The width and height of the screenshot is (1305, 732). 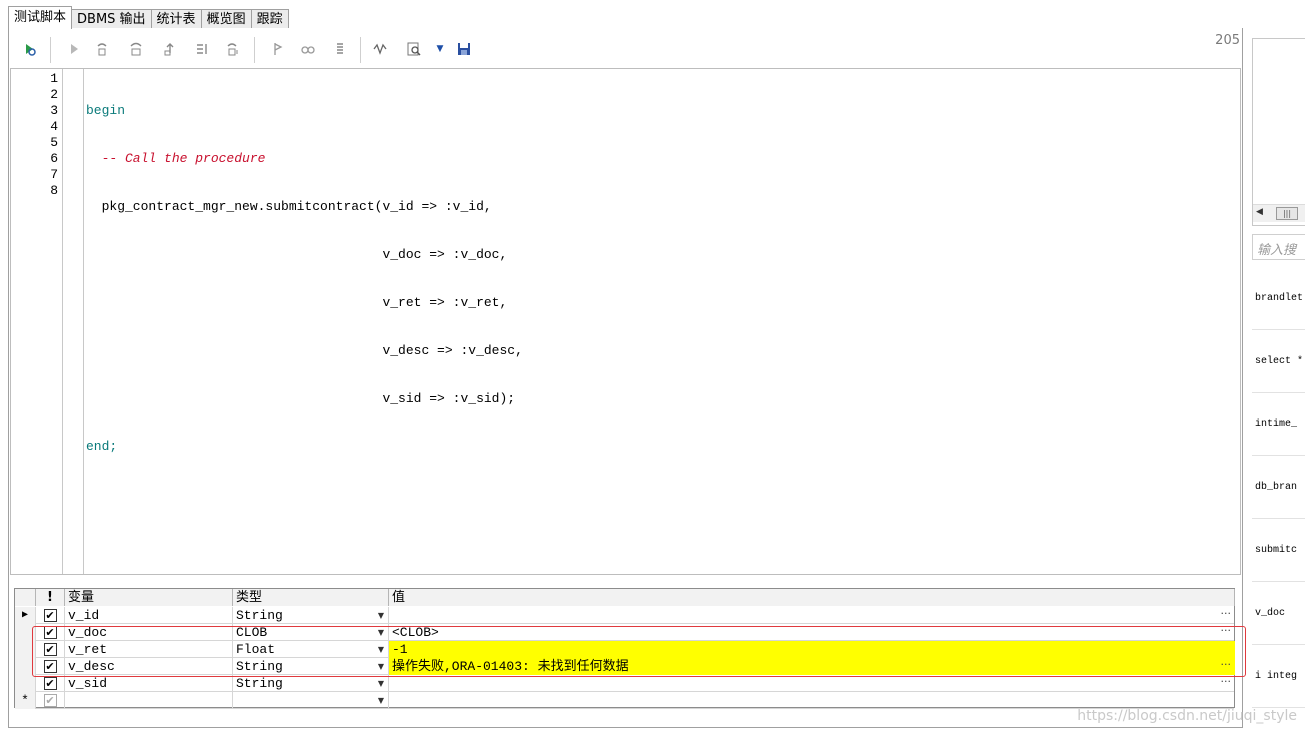 What do you see at coordinates (269, 19) in the screenshot?
I see `tab-trace: 跟踪` at bounding box center [269, 19].